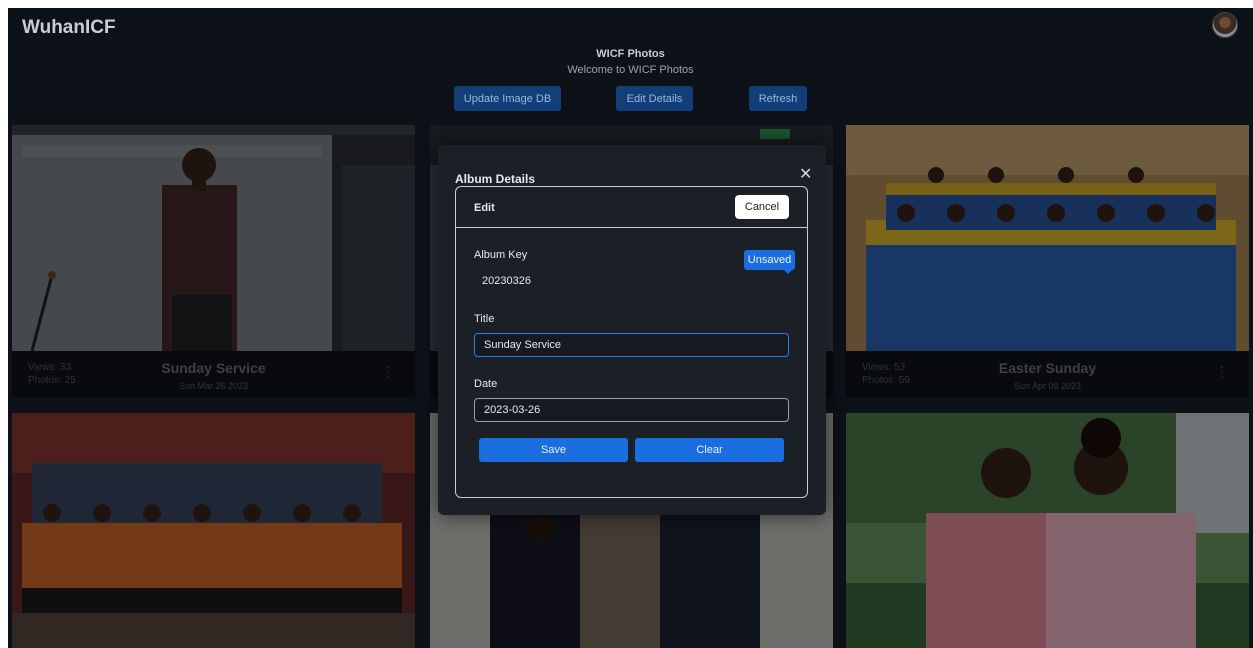 Image resolution: width=1253 pixels, height=648 pixels. Describe the element at coordinates (501, 255) in the screenshot. I see `album-key-label: Album Key` at that location.